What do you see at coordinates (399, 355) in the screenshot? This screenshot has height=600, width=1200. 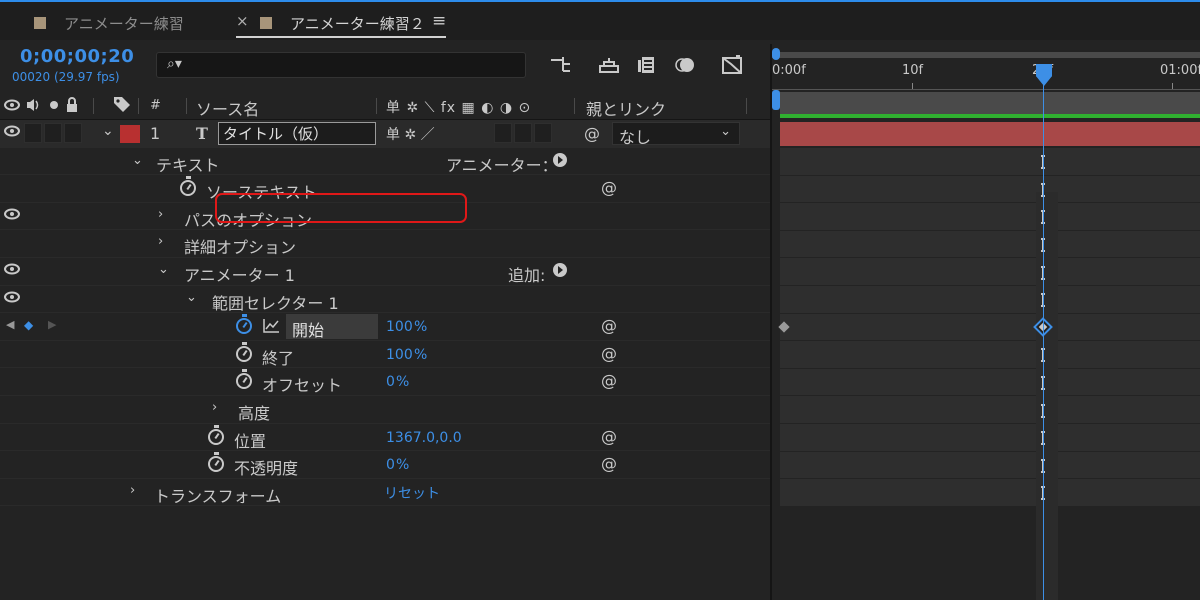 I see `end-value: 100` at bounding box center [399, 355].